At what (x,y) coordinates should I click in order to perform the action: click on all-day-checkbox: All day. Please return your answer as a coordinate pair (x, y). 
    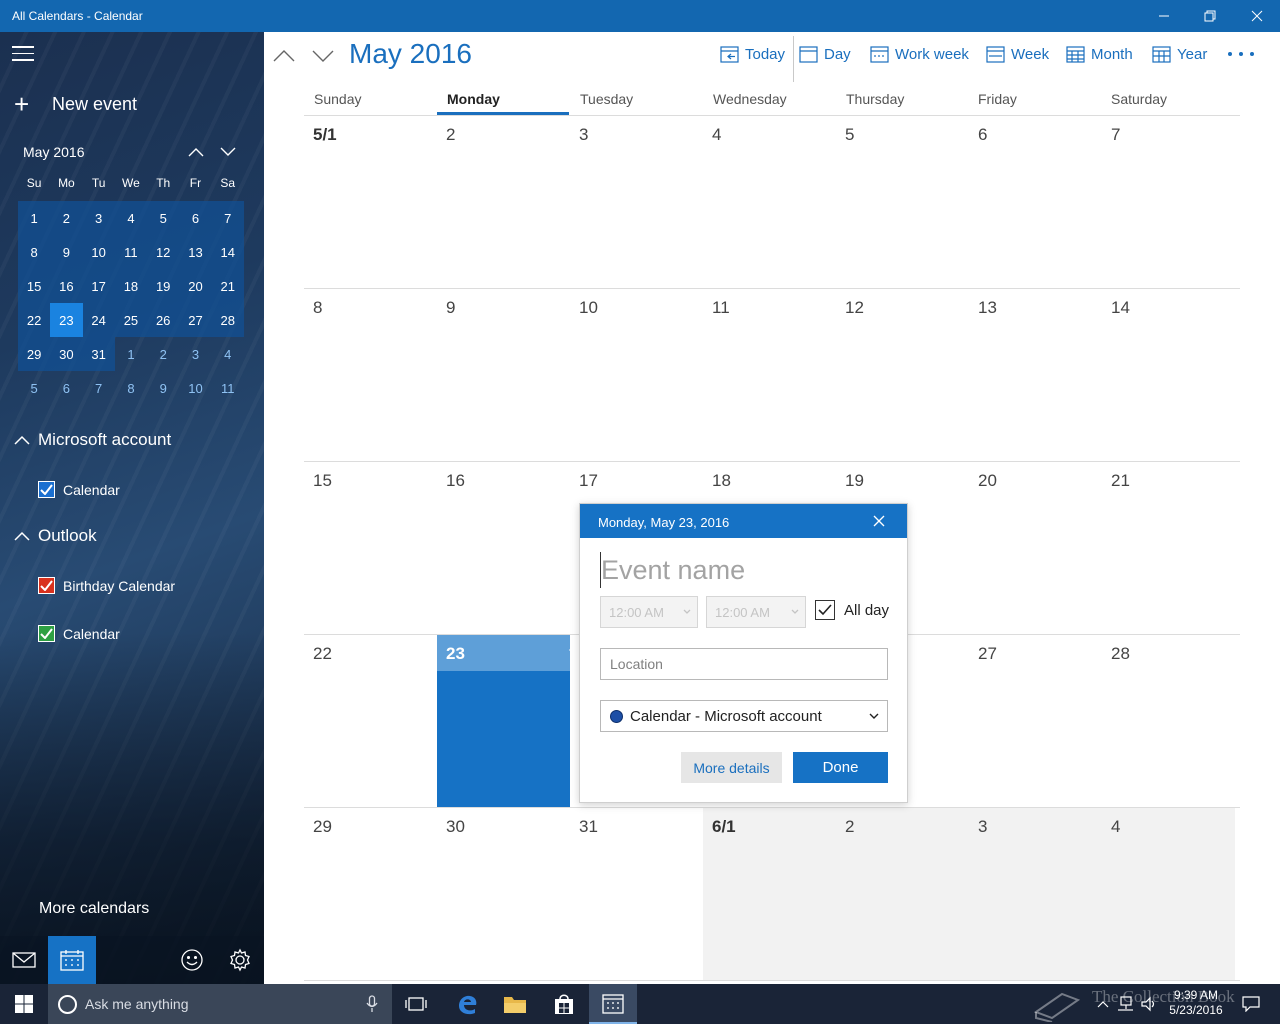
    Looking at the image, I should click on (852, 610).